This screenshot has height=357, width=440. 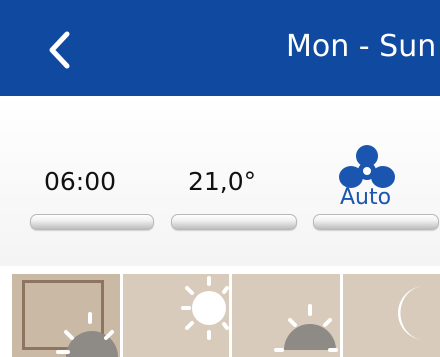 I want to click on sunrise-icon, so click(x=87, y=334).